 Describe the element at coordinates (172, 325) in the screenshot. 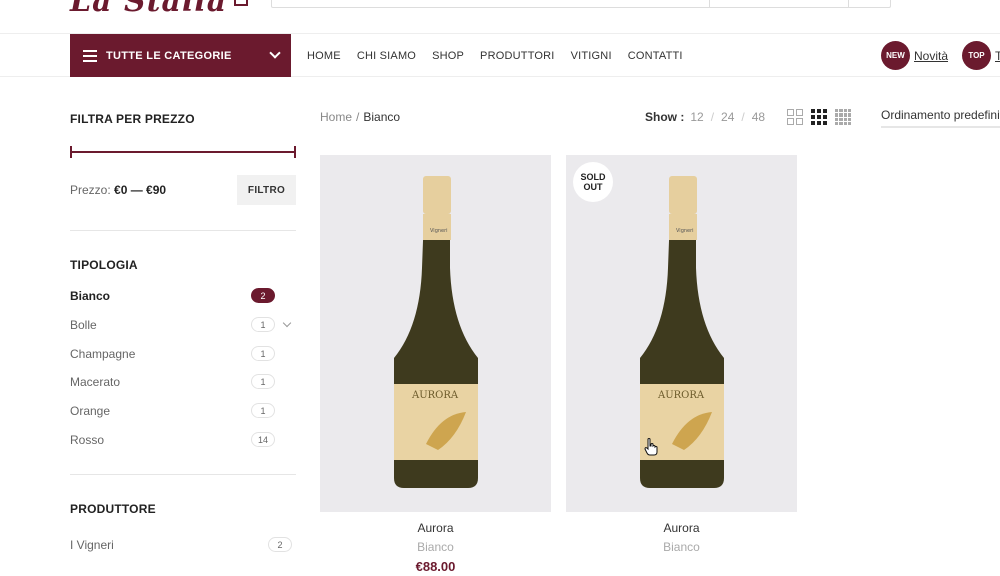

I see `tipologia-item-bolle: Bolle 1` at that location.